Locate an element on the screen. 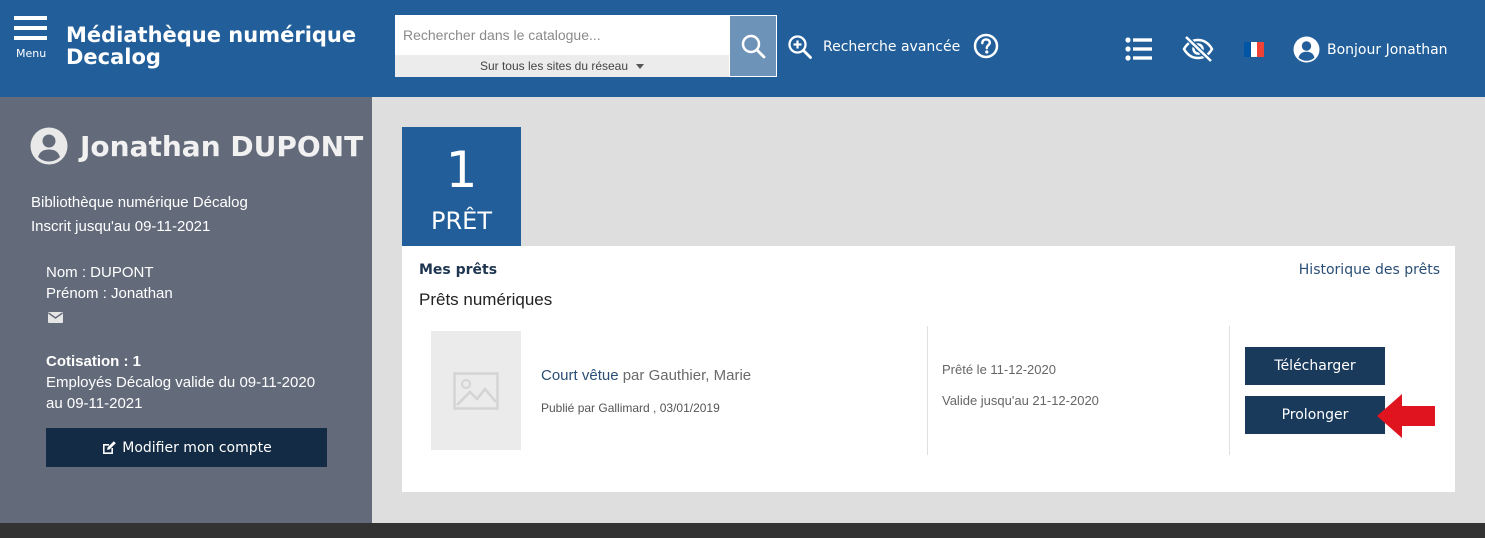 This screenshot has height=538, width=1485. user-menu: Bonjour Jonathan is located at coordinates (1370, 49).